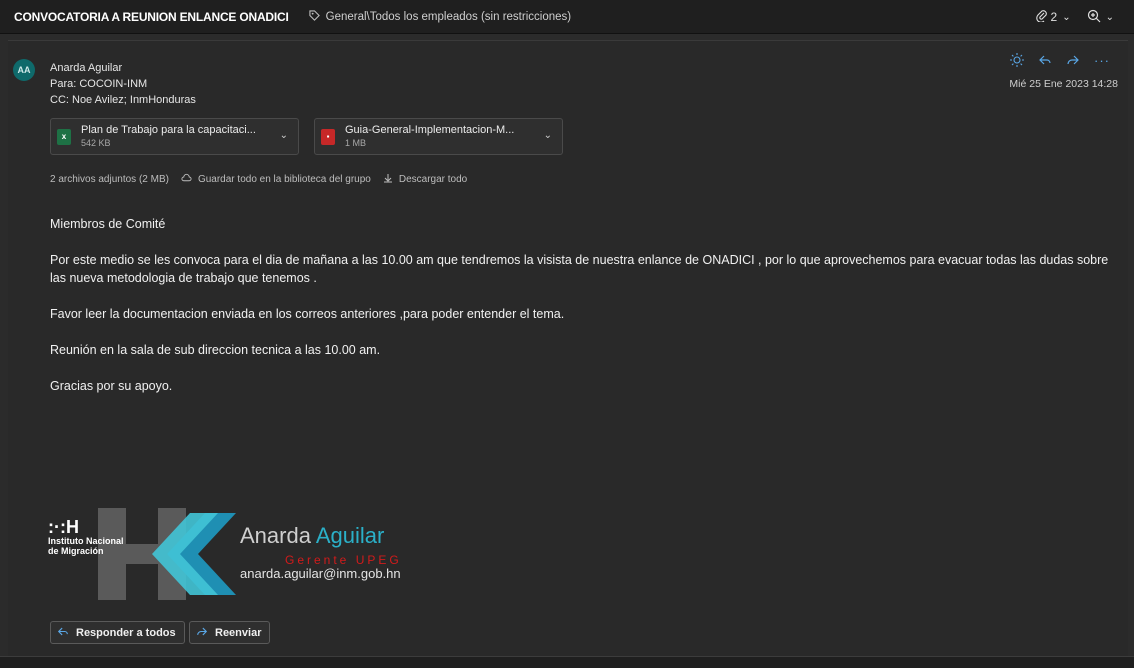 The image size is (1134, 668). I want to click on cloud-icon, so click(186, 179).